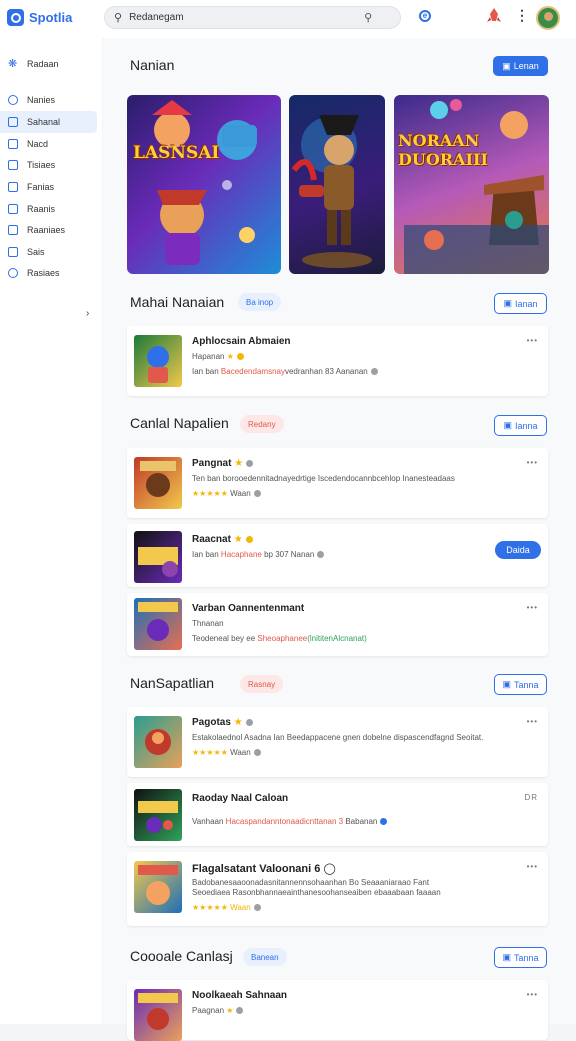 This screenshot has width=576, height=1041. What do you see at coordinates (284, 821) in the screenshot?
I see `meta-highlight: Hacaspandanntonaadicnttanan 3` at bounding box center [284, 821].